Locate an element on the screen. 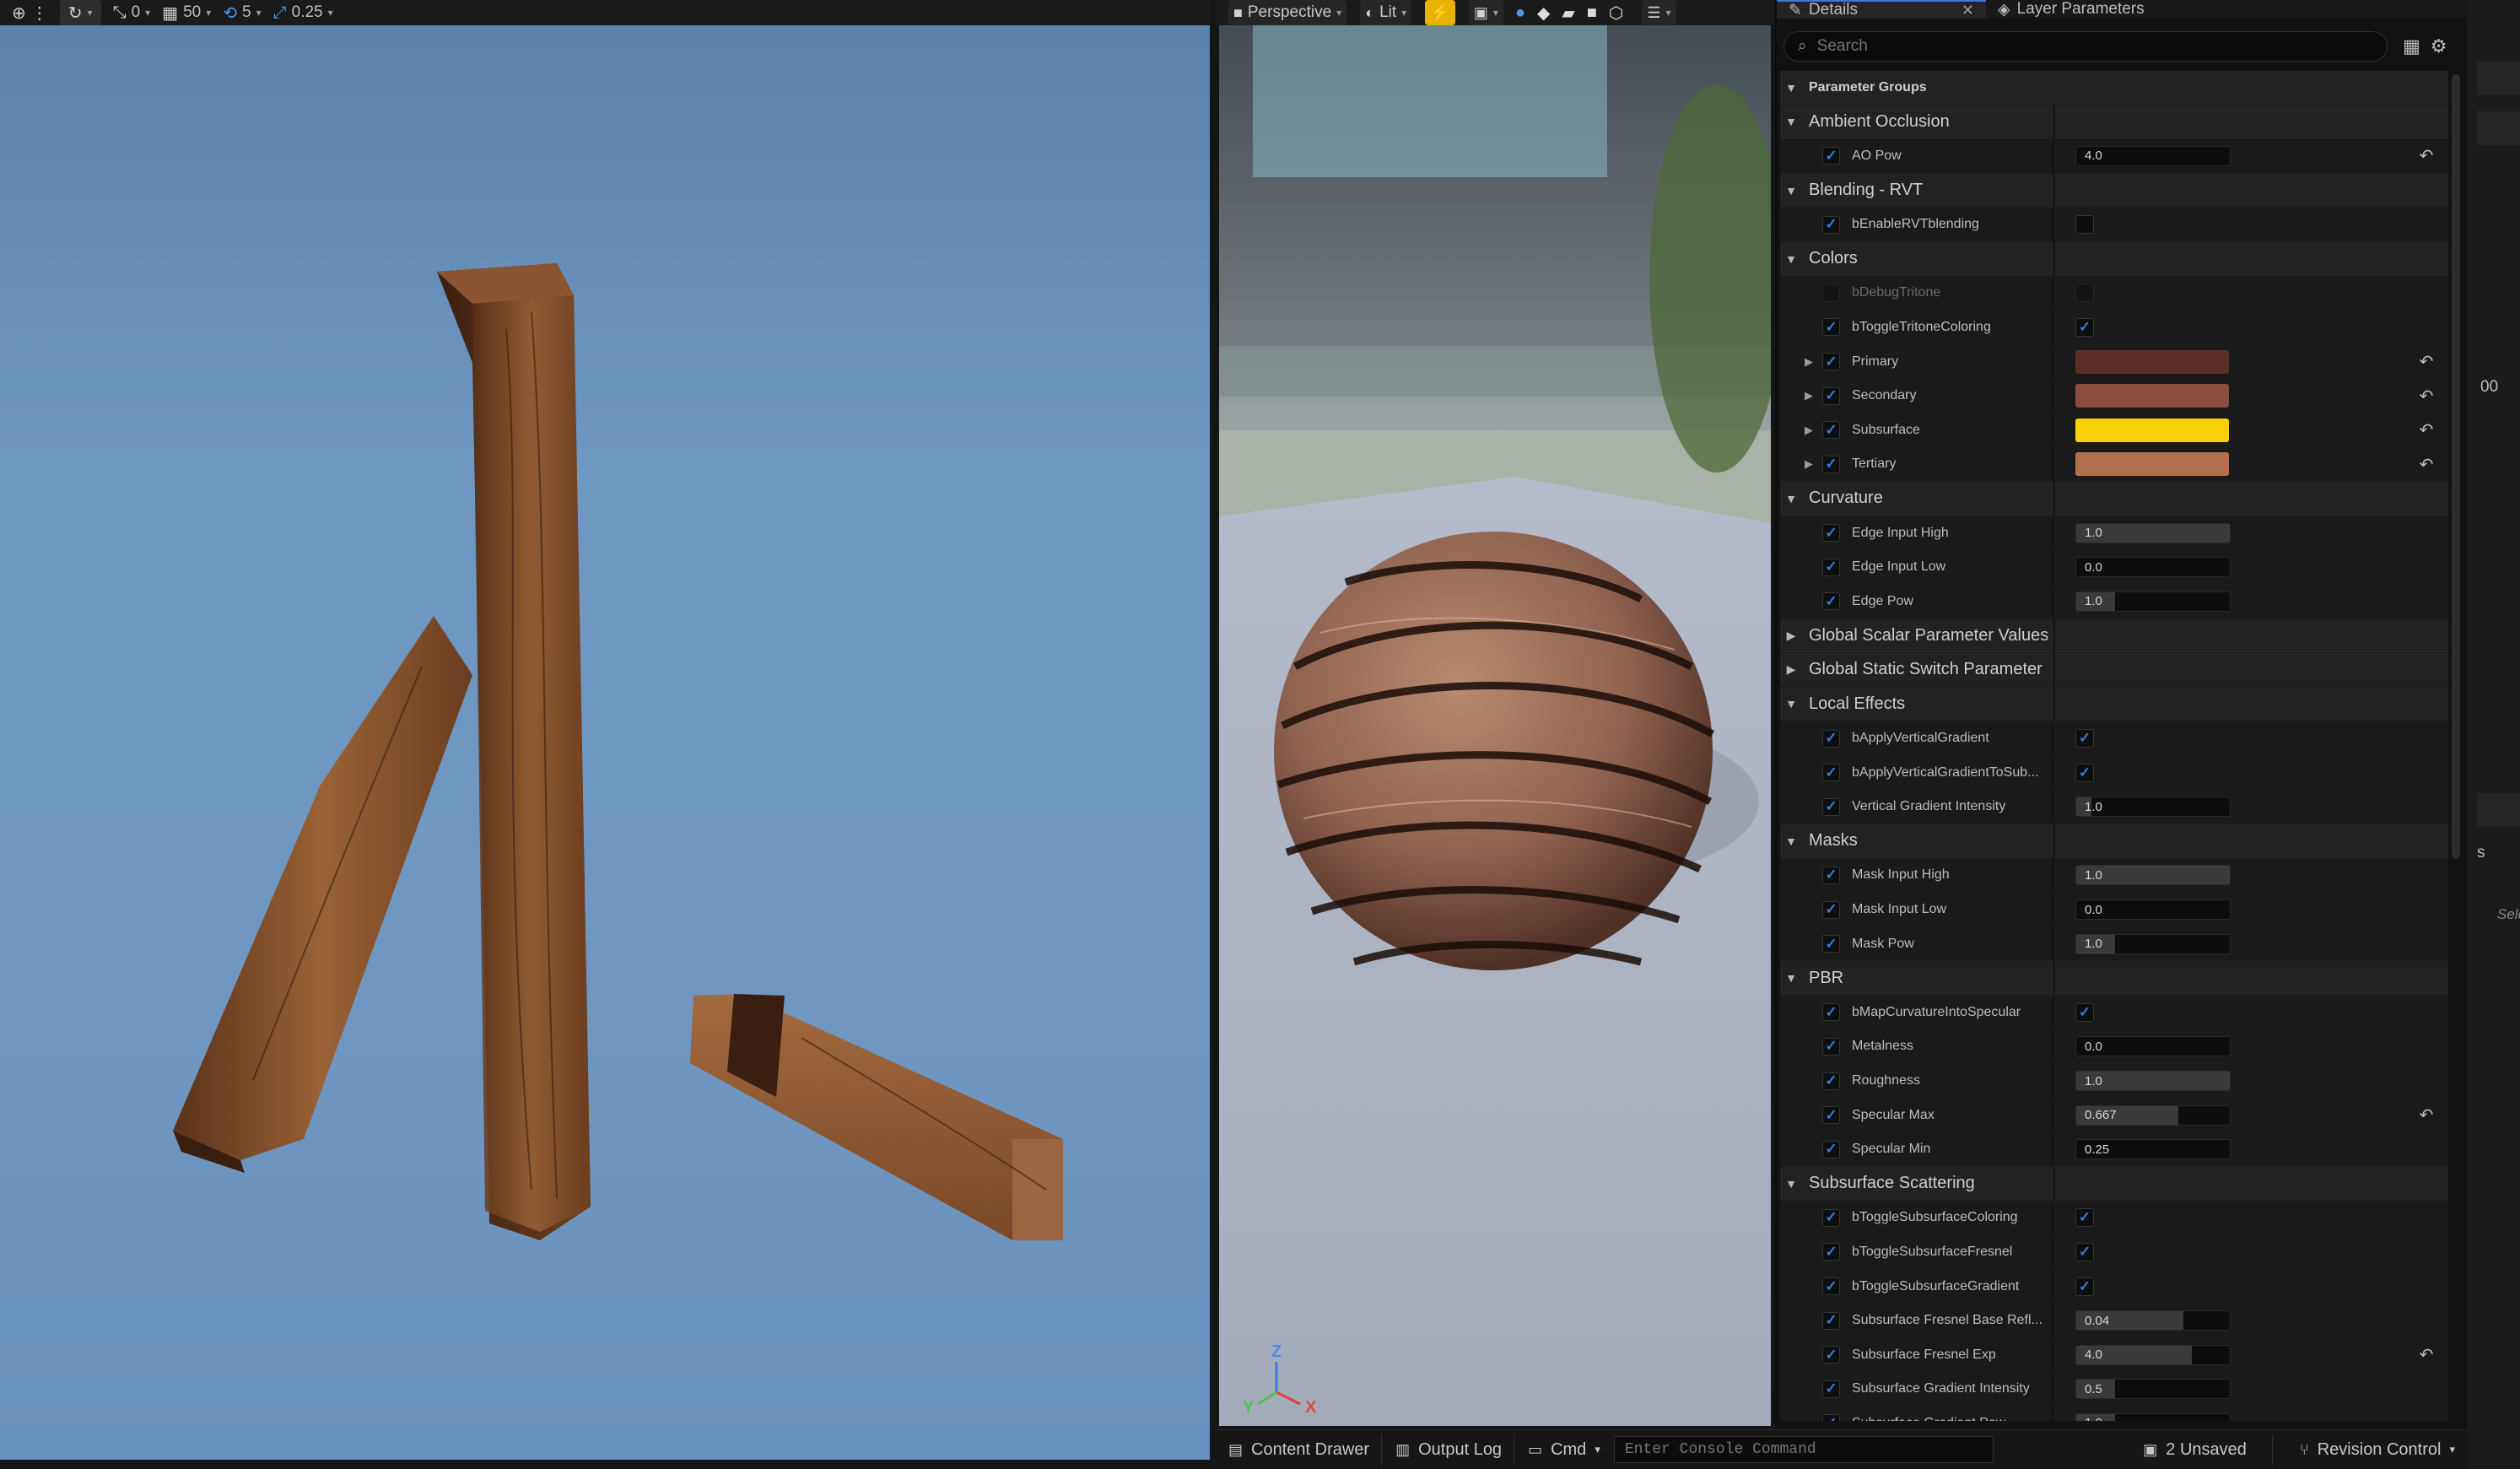  scale-snap-button: ⤢ 0.25 ▾ is located at coordinates (303, 12).